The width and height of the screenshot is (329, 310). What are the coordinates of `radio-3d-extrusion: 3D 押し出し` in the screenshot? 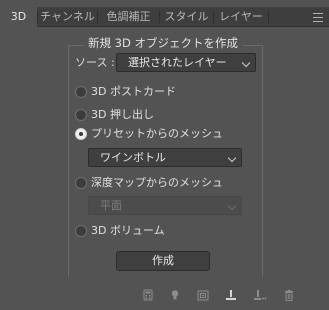 It's located at (135, 116).